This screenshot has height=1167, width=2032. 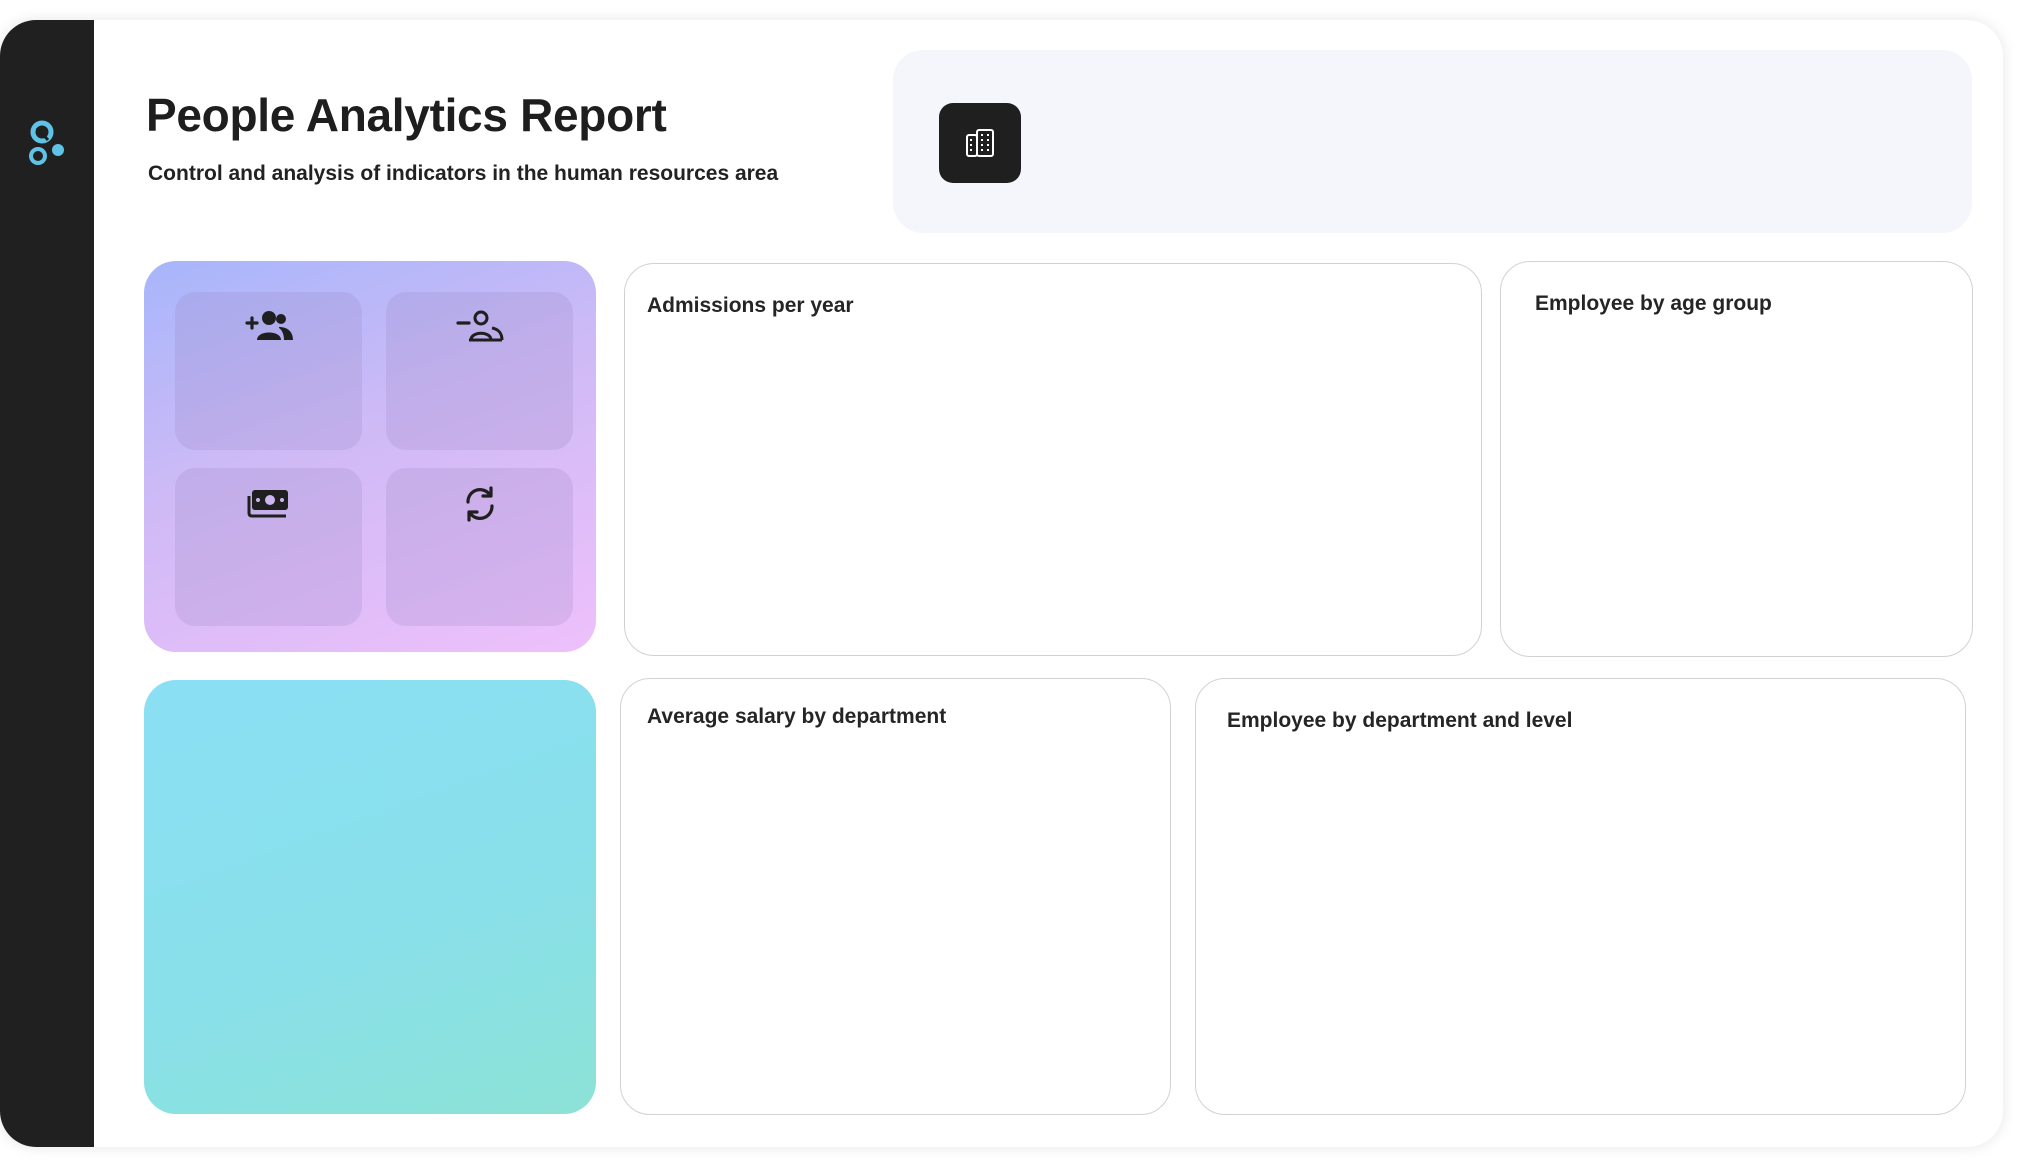 What do you see at coordinates (48, 144) in the screenshot?
I see `app-logo-icon` at bounding box center [48, 144].